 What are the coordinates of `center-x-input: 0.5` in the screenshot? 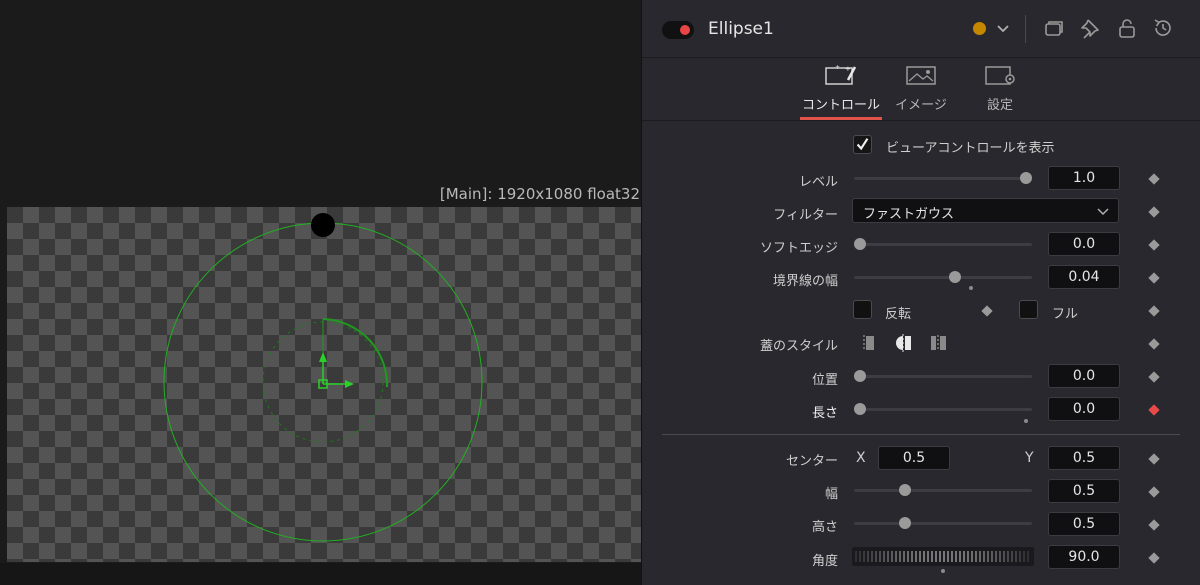 It's located at (914, 458).